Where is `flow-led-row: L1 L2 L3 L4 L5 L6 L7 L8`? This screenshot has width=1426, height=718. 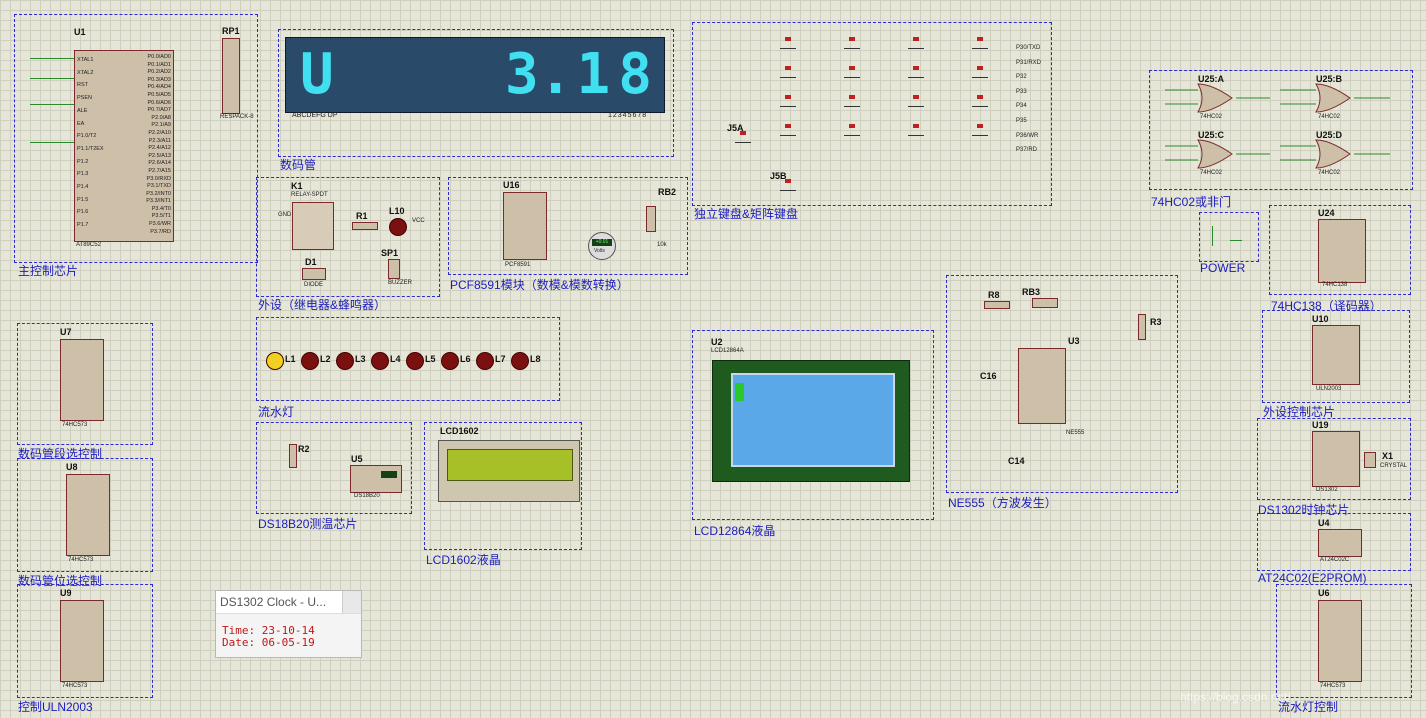 flow-led-row: L1 L2 L3 L4 L5 L6 L7 L8 is located at coordinates (407, 365).